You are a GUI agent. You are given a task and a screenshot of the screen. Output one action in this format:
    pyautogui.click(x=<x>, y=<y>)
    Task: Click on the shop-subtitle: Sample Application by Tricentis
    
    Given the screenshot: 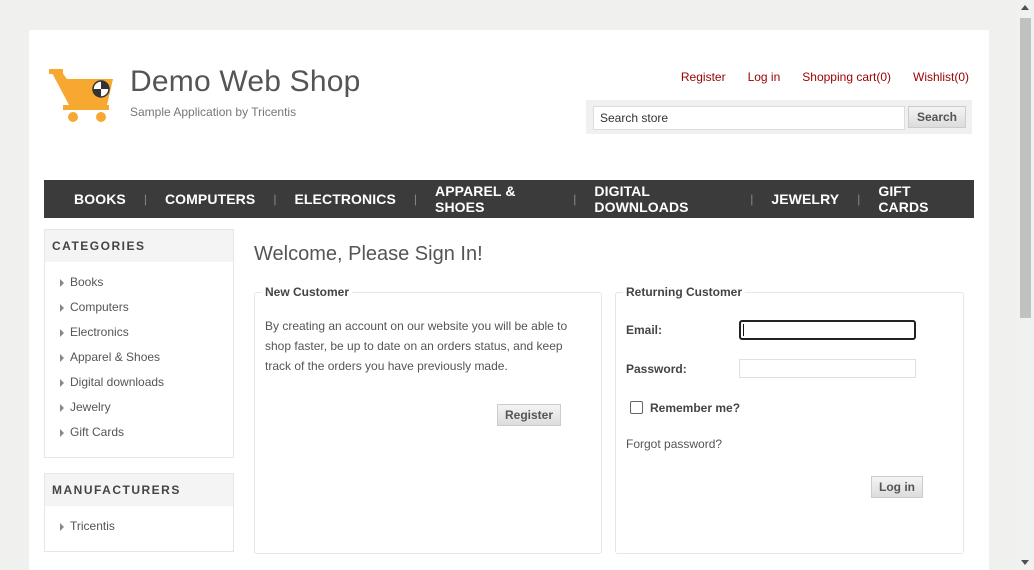 What is the action you would take?
    pyautogui.click(x=213, y=112)
    